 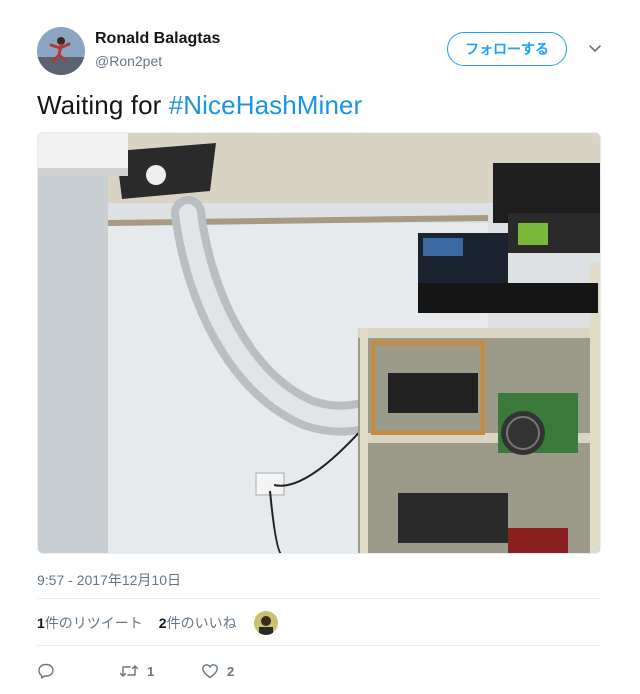 I want to click on like-stat: 2件のいいね, so click(x=198, y=623).